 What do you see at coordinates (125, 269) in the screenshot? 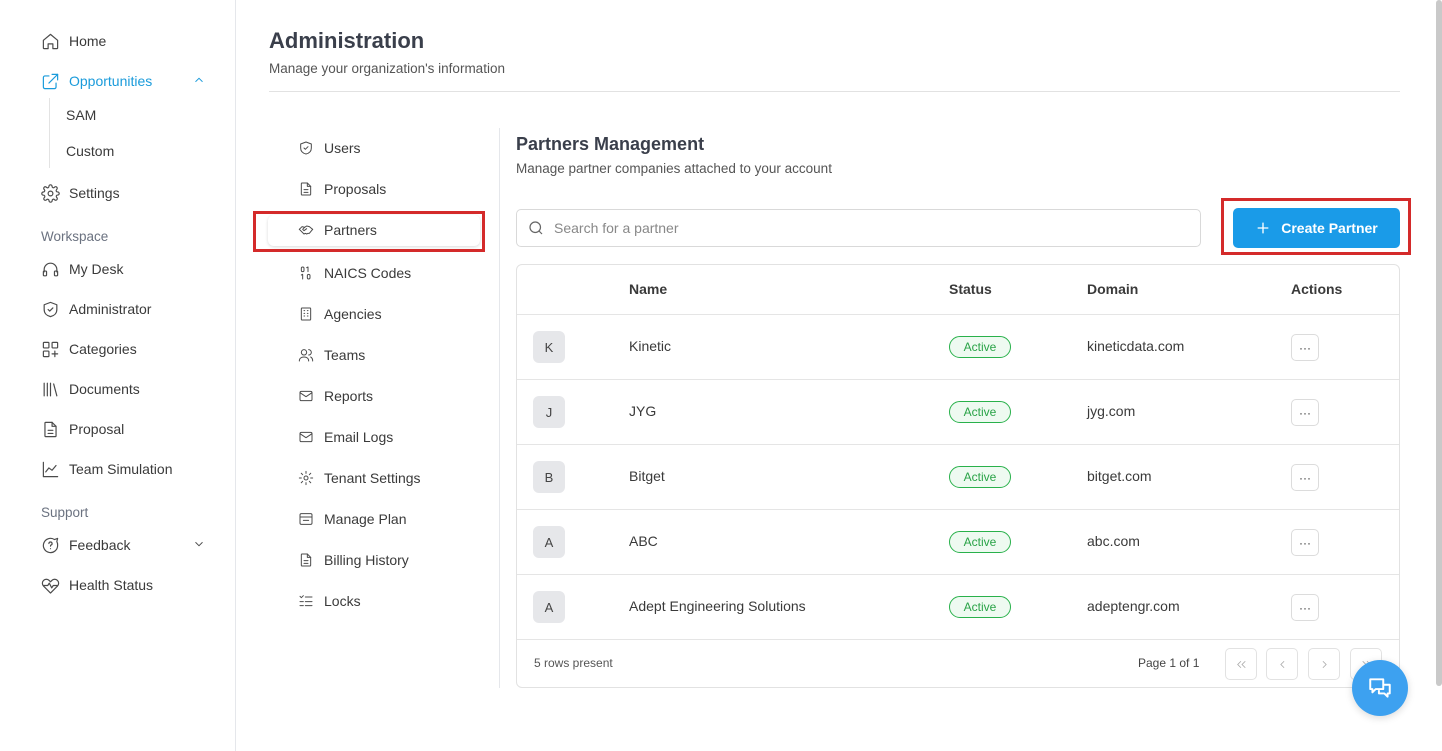
I see `sidebar-item-my-desk: My Desk` at bounding box center [125, 269].